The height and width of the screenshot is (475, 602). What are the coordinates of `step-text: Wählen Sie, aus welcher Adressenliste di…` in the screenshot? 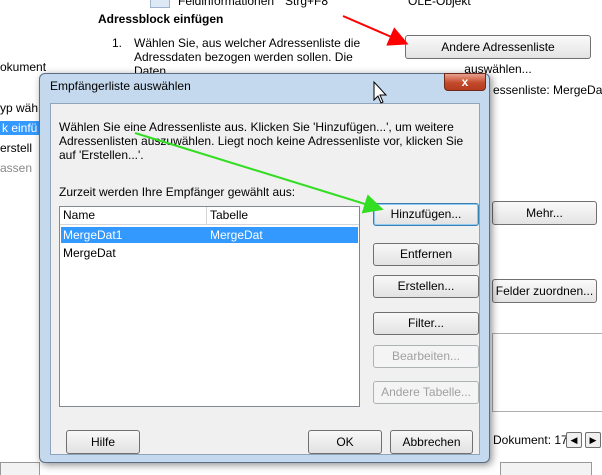 It's located at (247, 57).